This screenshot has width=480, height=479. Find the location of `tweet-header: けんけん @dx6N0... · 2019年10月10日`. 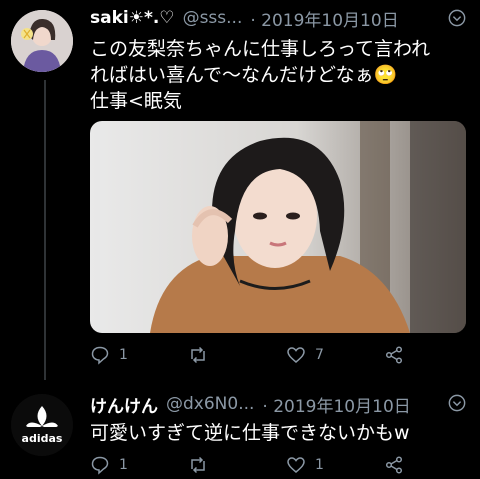

tweet-header: けんけん @dx6N0... · 2019年10月10日 is located at coordinates (250, 404).